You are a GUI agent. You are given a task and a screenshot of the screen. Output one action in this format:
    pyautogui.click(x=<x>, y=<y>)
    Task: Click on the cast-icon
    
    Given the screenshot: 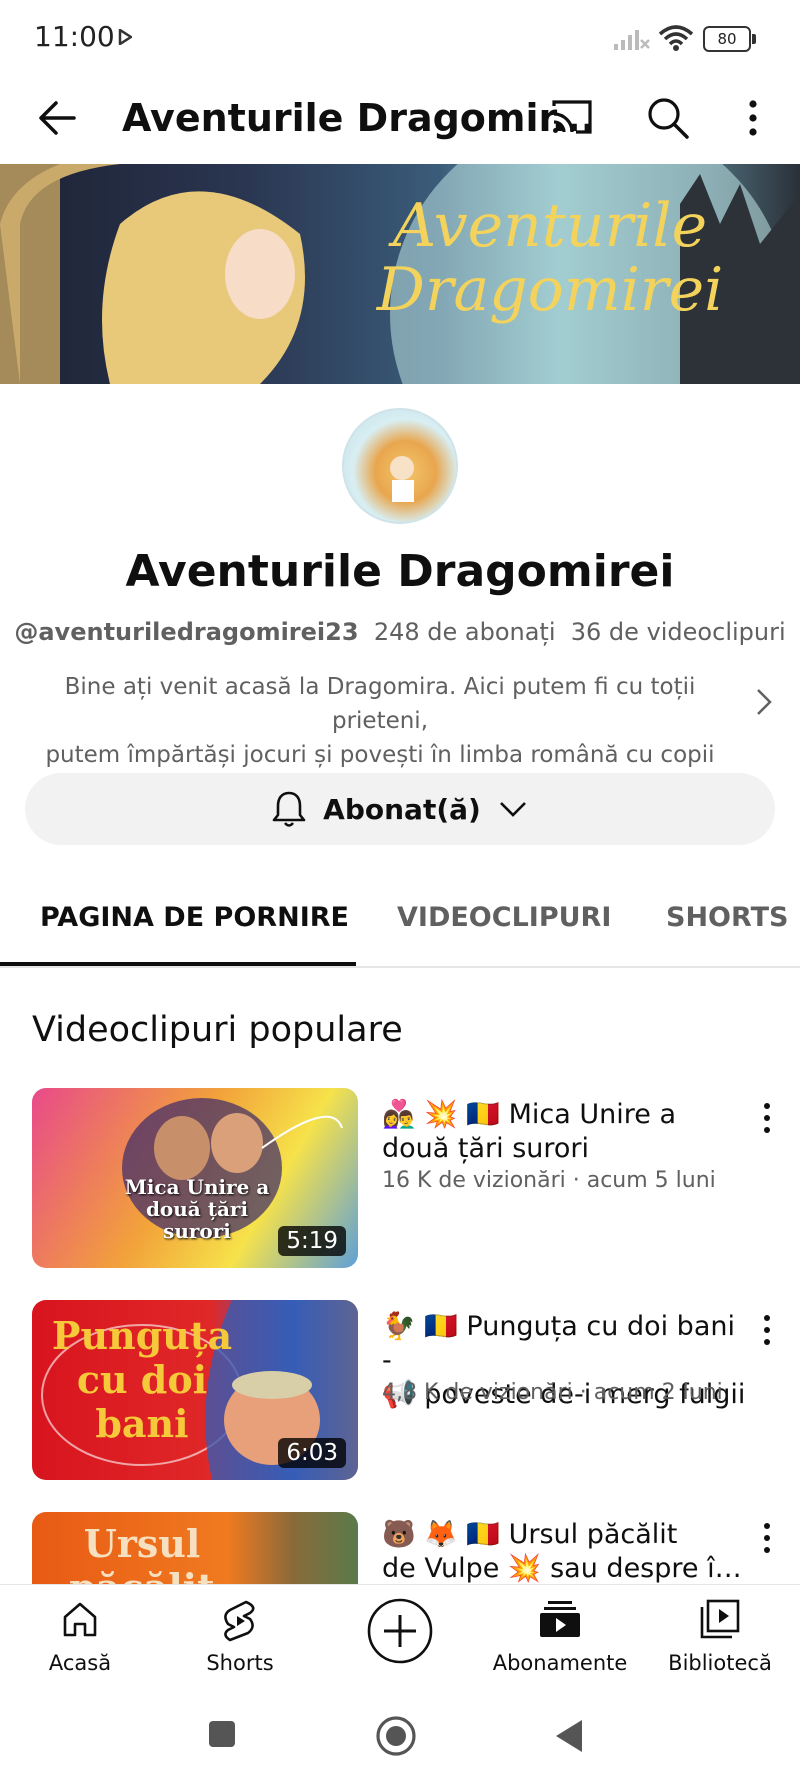 What is the action you would take?
    pyautogui.click(x=572, y=118)
    